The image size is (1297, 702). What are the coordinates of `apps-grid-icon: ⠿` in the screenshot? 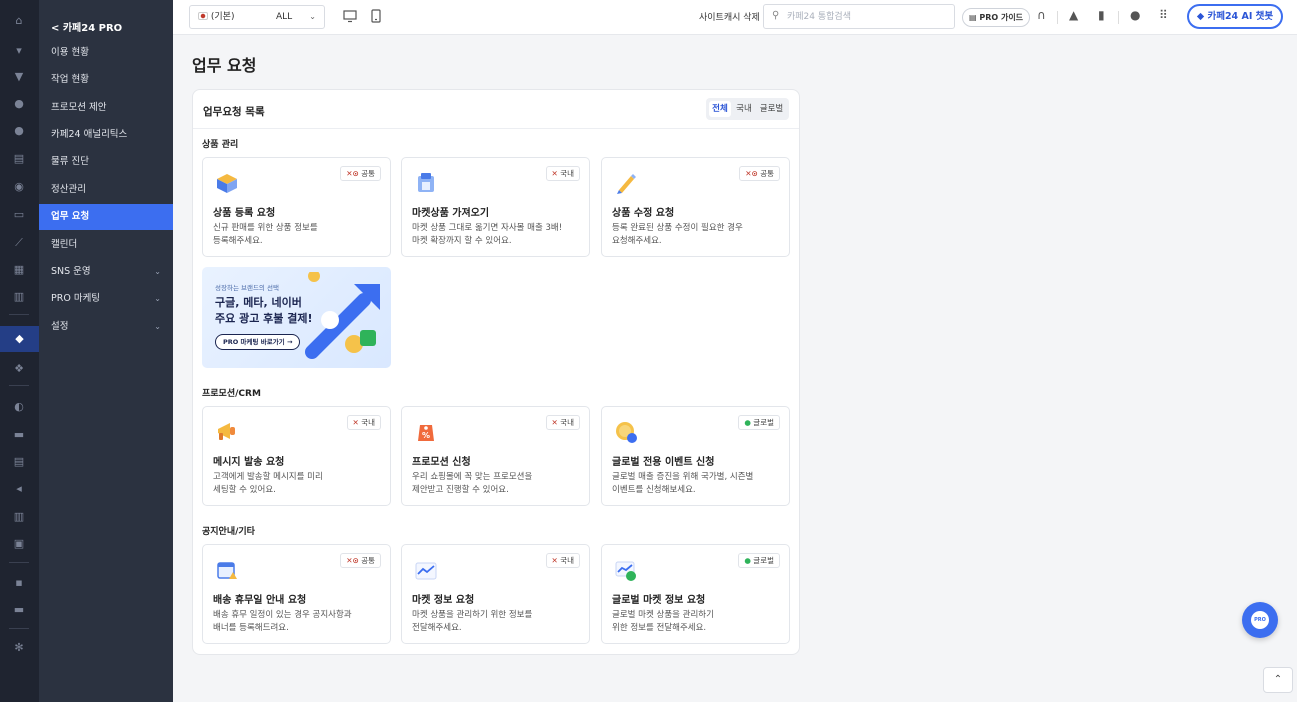 It's located at (1163, 15).